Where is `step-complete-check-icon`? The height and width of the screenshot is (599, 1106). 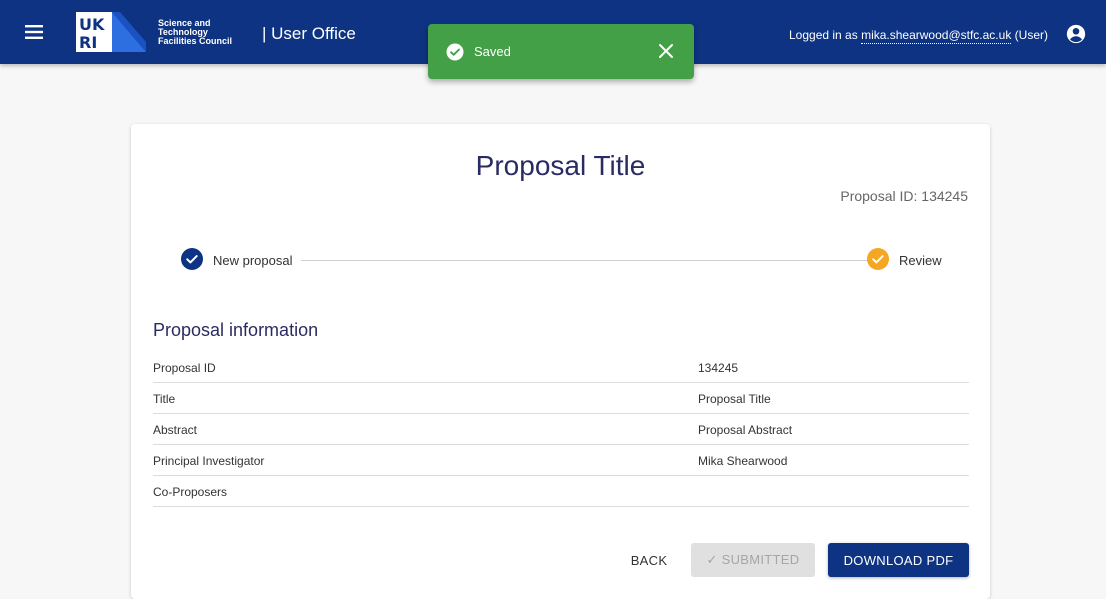 step-complete-check-icon is located at coordinates (192, 259).